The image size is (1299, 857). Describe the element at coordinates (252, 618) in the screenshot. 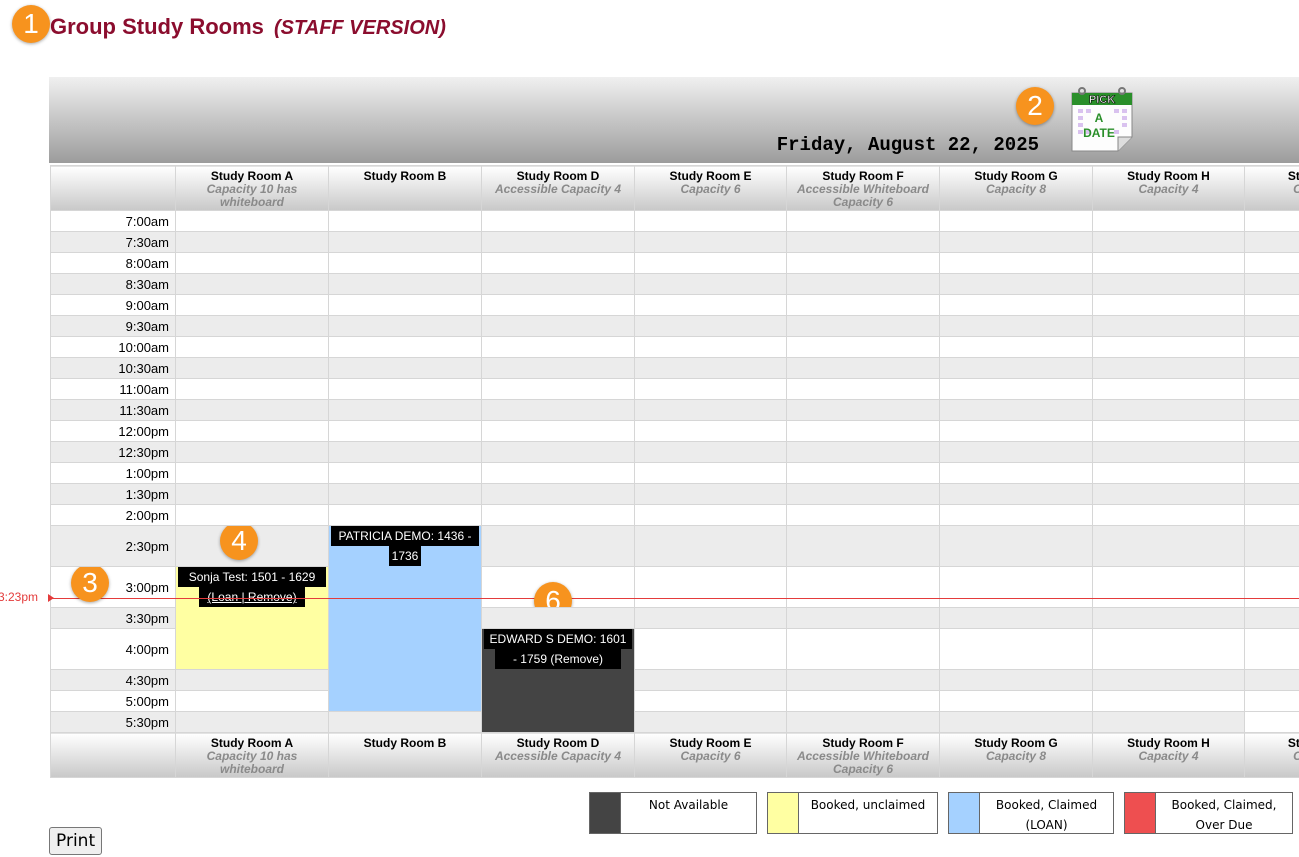

I see `booking-cell-room-a: Sonja Test: 1501 - 1629 (Loan | Remove)` at that location.